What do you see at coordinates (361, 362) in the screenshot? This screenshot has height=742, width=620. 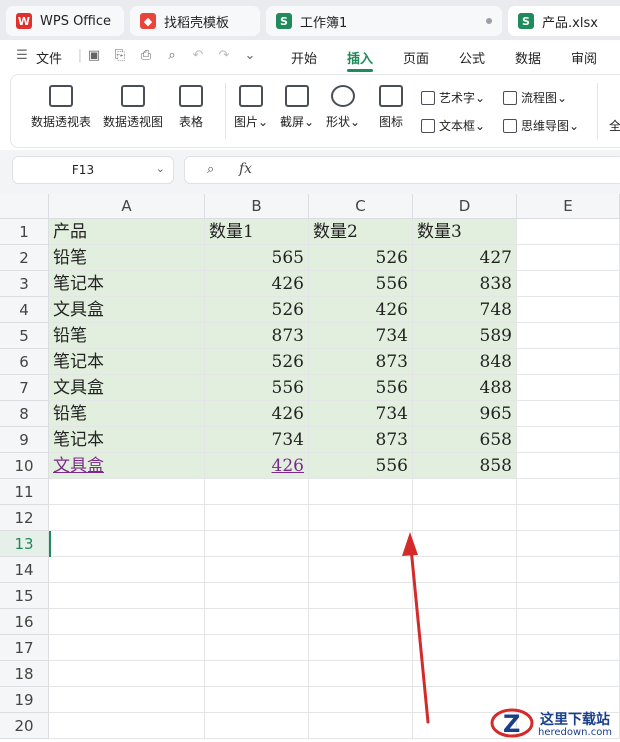 I see `cell-c6: 873` at bounding box center [361, 362].